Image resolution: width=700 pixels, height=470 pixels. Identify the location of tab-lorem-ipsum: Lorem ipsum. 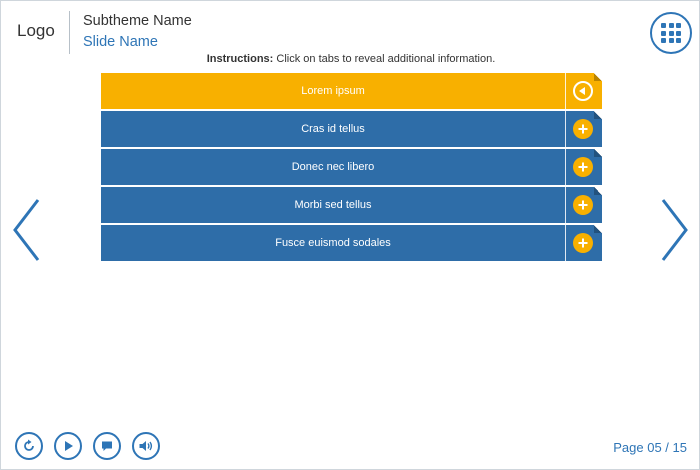
(351, 91).